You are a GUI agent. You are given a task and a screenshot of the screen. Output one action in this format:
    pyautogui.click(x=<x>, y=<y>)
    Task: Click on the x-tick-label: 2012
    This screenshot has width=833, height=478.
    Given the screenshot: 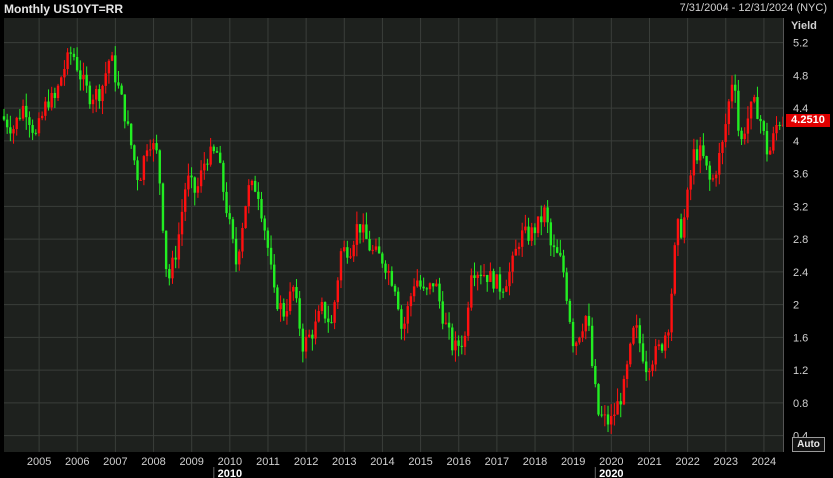 What is the action you would take?
    pyautogui.click(x=306, y=462)
    